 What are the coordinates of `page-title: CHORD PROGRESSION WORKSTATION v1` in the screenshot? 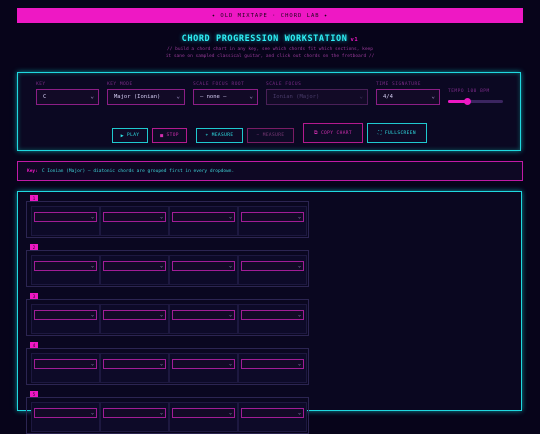 It's located at (270, 39).